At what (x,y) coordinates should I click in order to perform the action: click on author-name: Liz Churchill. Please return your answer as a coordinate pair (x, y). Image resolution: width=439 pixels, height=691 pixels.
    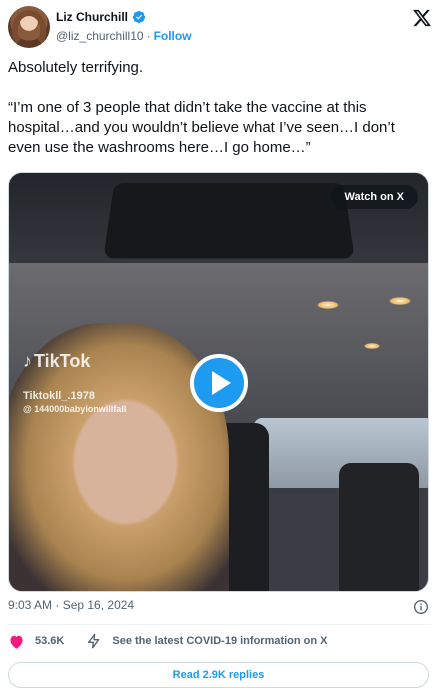
    Looking at the image, I should click on (92, 17).